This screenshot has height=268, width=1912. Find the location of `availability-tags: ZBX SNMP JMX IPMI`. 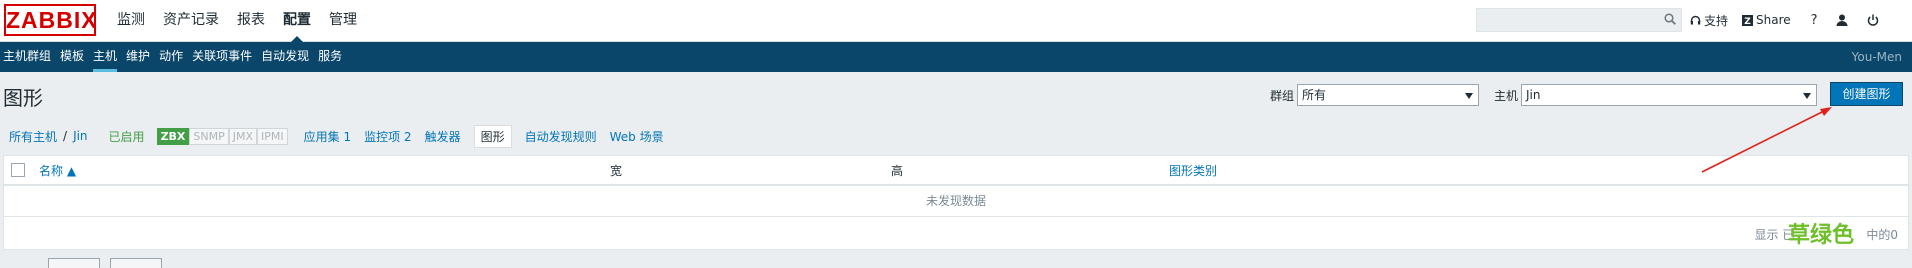

availability-tags: ZBX SNMP JMX IPMI is located at coordinates (222, 136).